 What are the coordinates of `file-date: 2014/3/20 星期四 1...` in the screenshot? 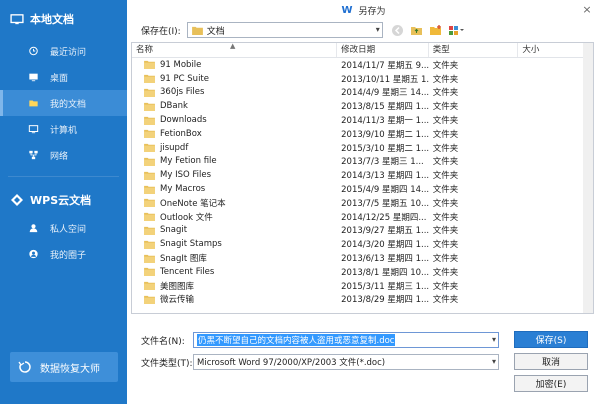 It's located at (385, 245).